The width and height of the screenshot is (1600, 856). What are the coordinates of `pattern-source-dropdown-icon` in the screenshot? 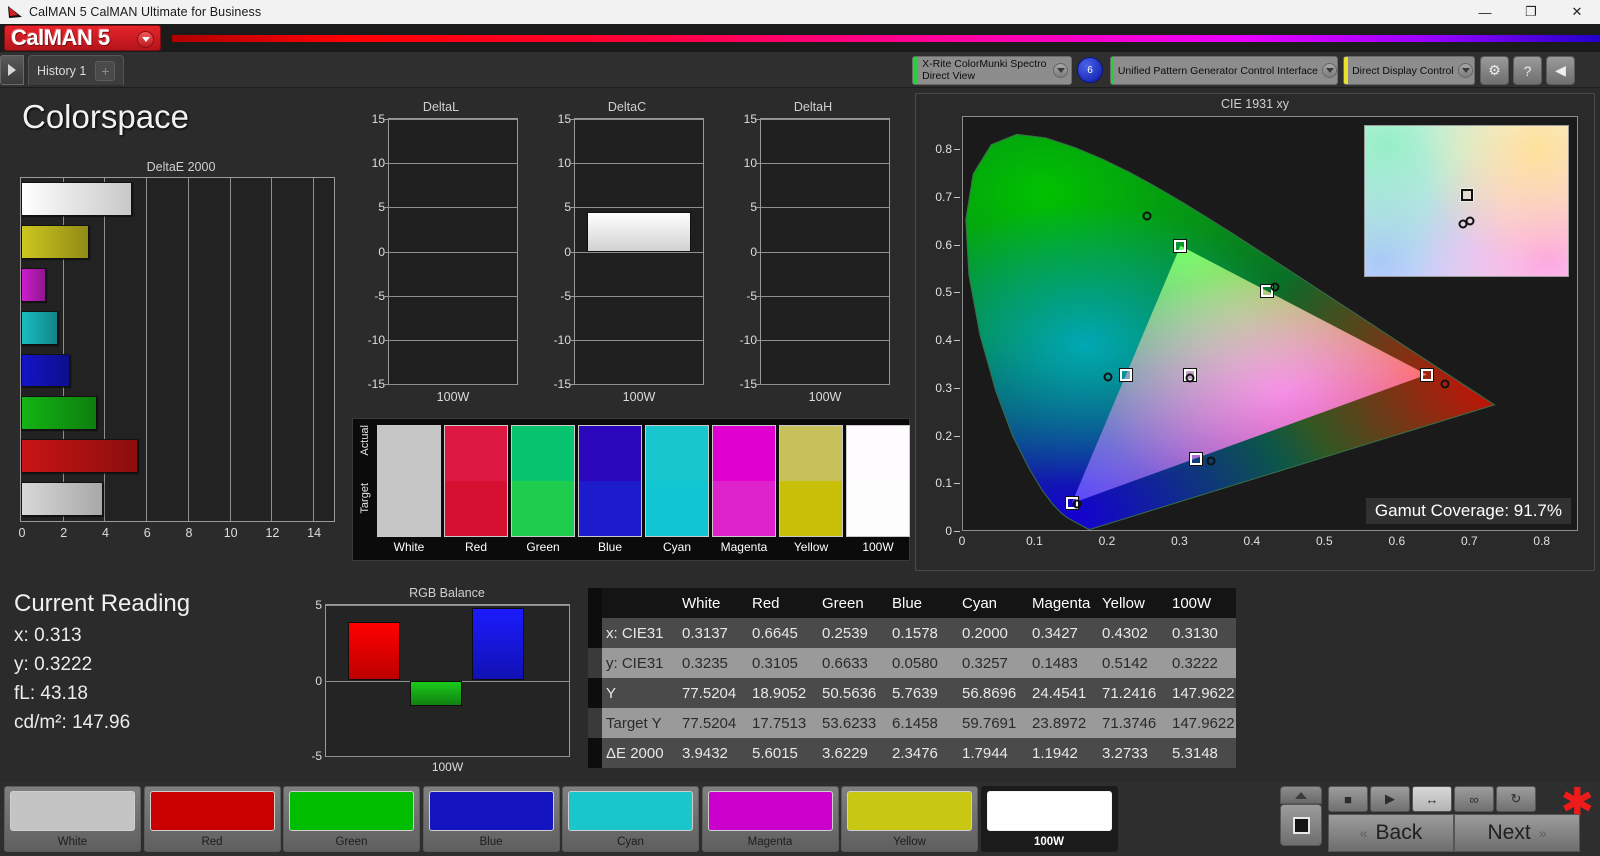 It's located at (1329, 70).